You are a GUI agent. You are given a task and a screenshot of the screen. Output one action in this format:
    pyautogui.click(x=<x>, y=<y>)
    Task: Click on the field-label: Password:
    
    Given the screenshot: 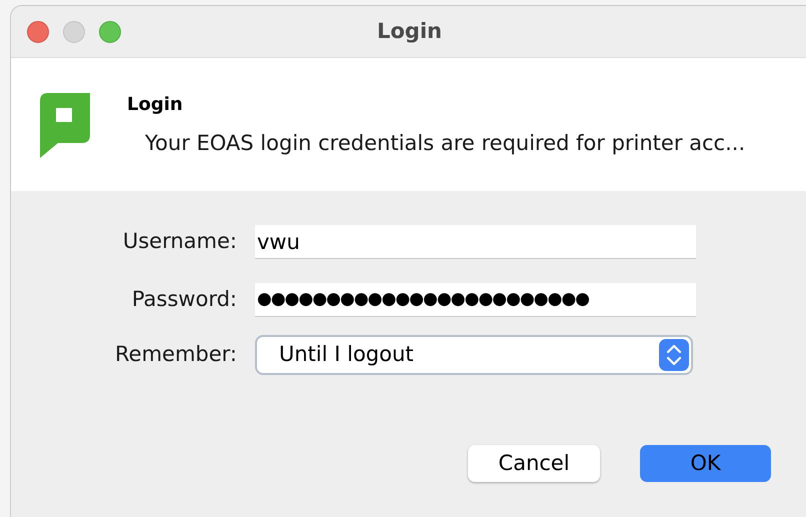 What is the action you would take?
    pyautogui.click(x=184, y=300)
    